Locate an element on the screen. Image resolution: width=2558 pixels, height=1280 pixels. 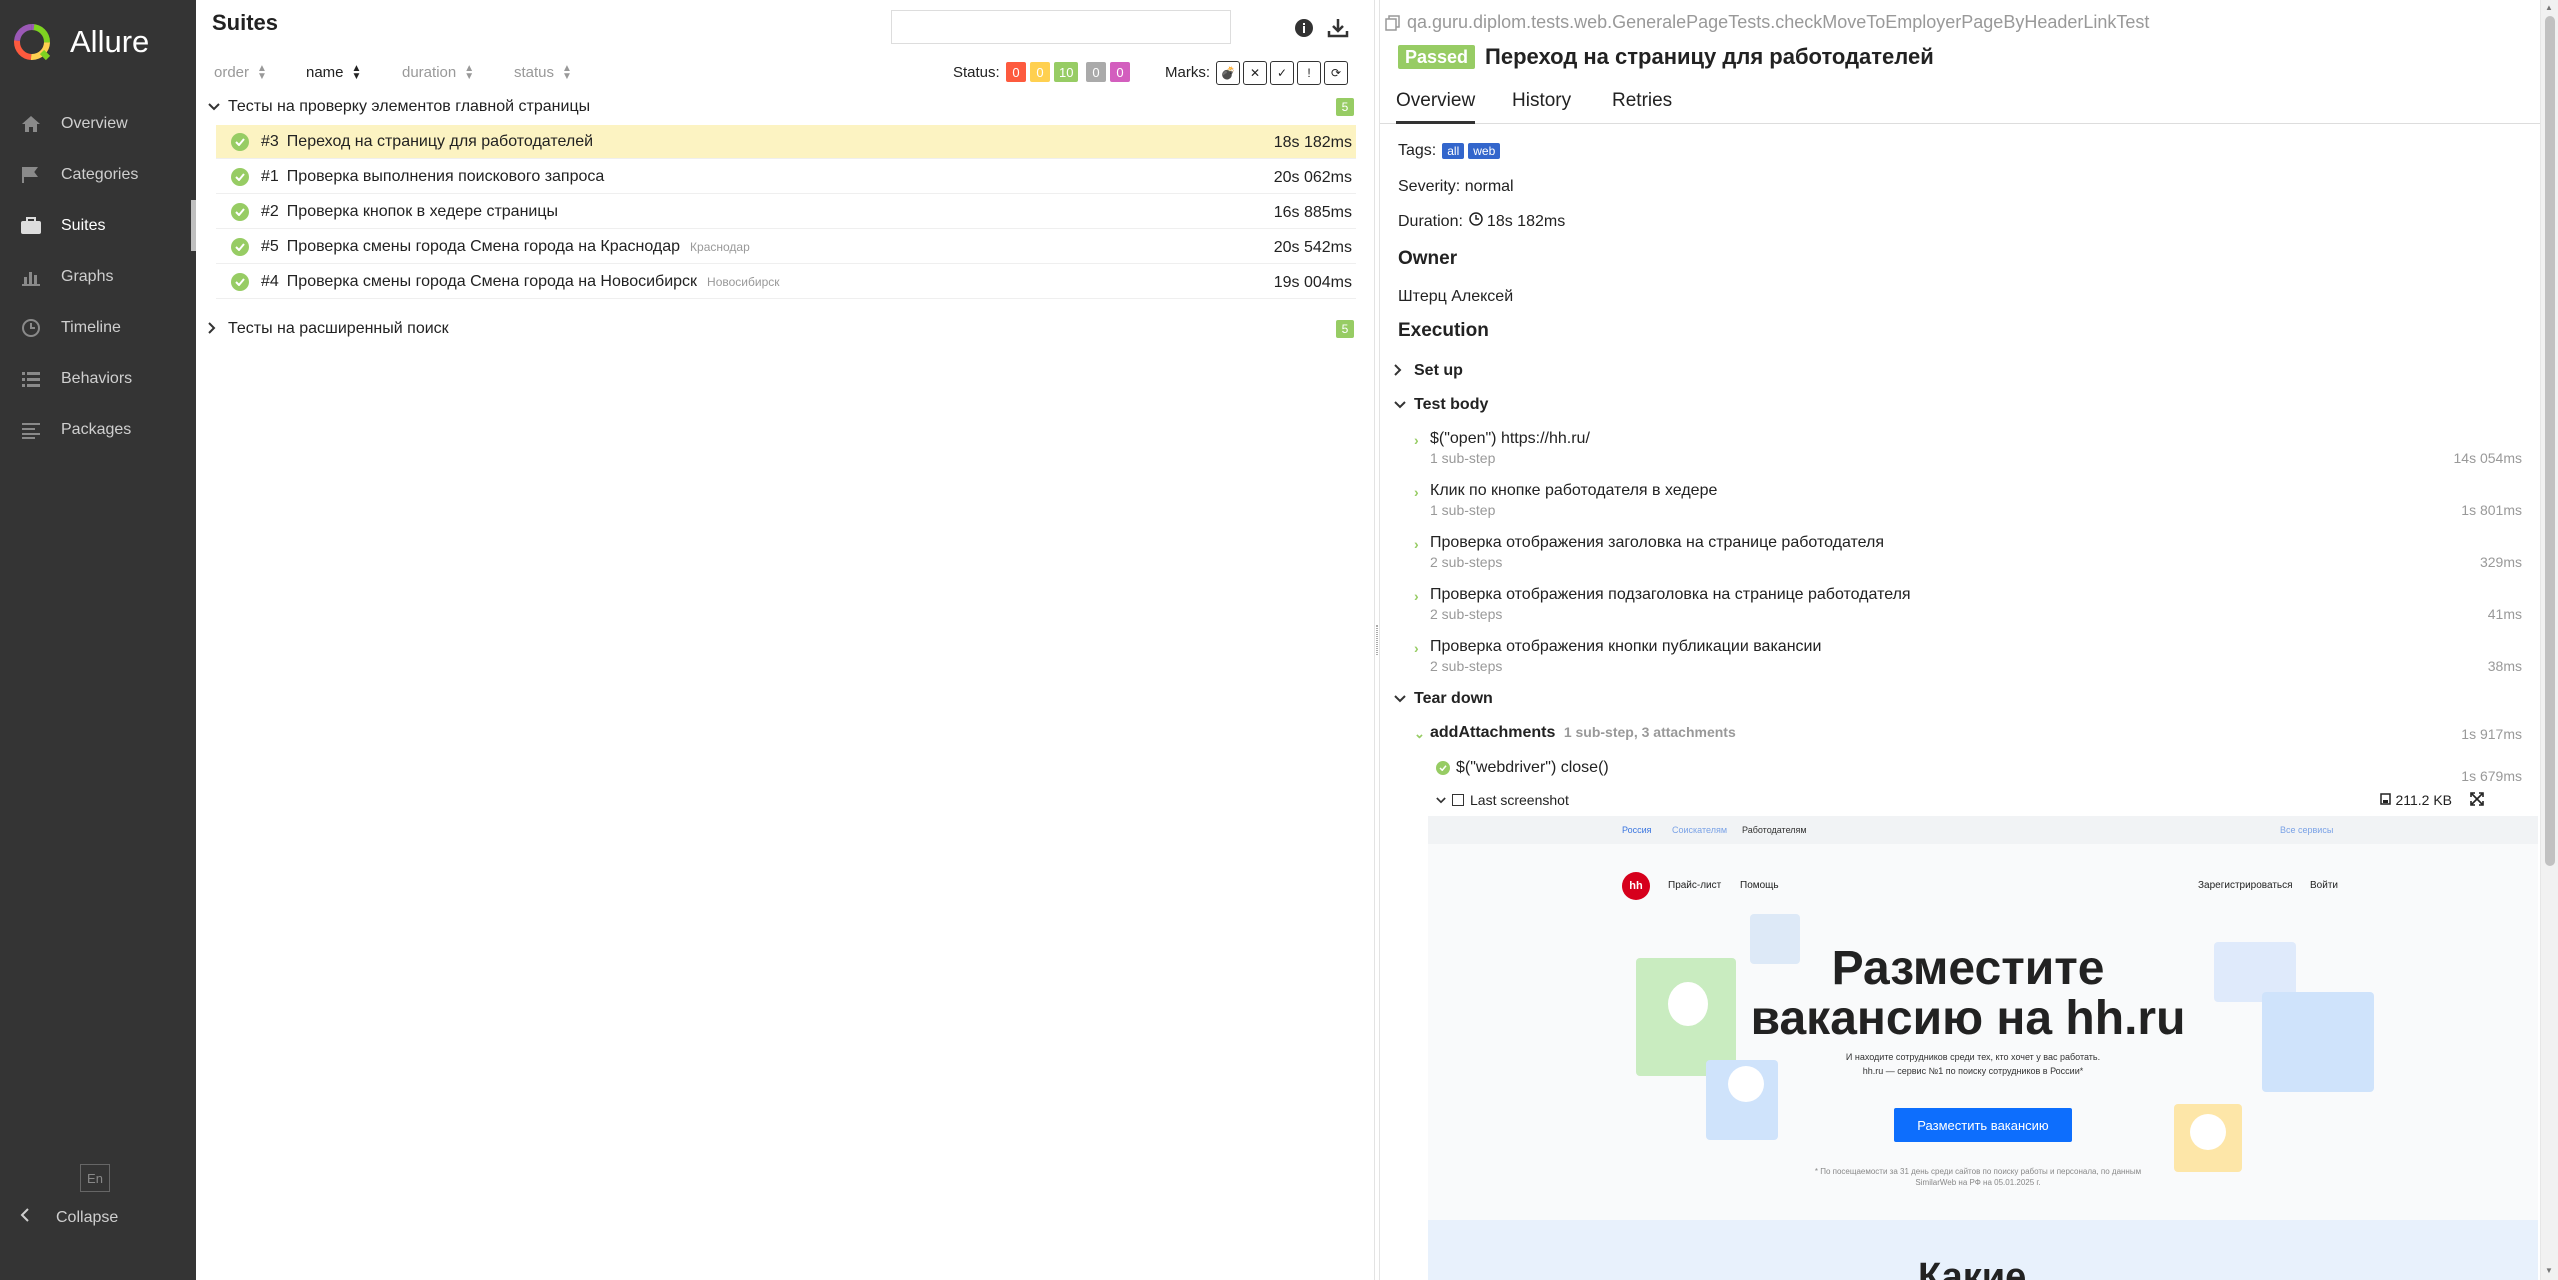
test-parameter: Новосибирск is located at coordinates (743, 281).